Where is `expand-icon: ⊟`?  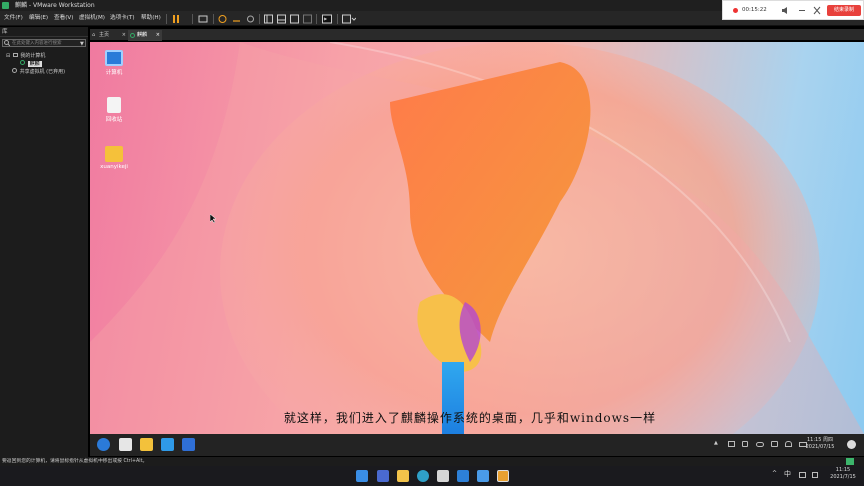
expand-icon: ⊟ is located at coordinates (8, 56).